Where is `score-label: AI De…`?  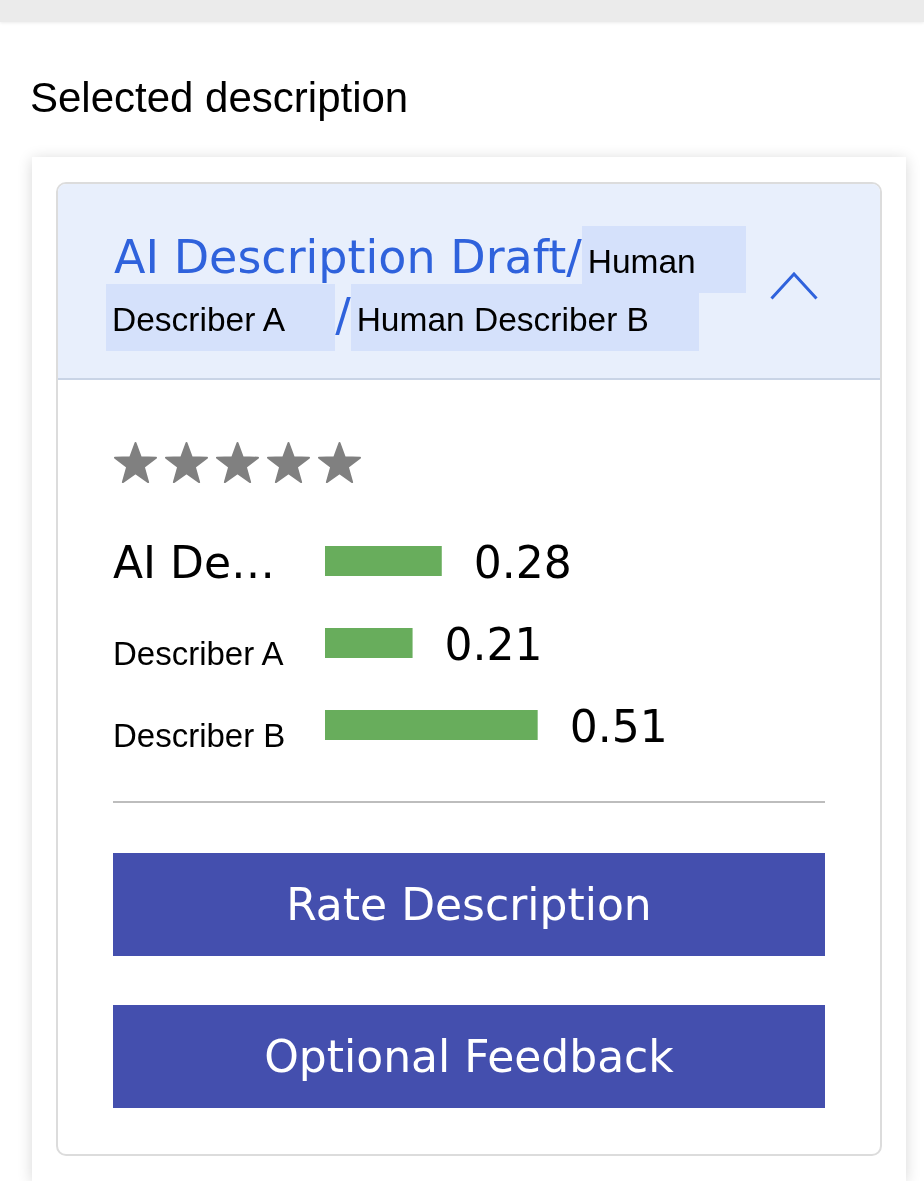
score-label: AI De… is located at coordinates (194, 562).